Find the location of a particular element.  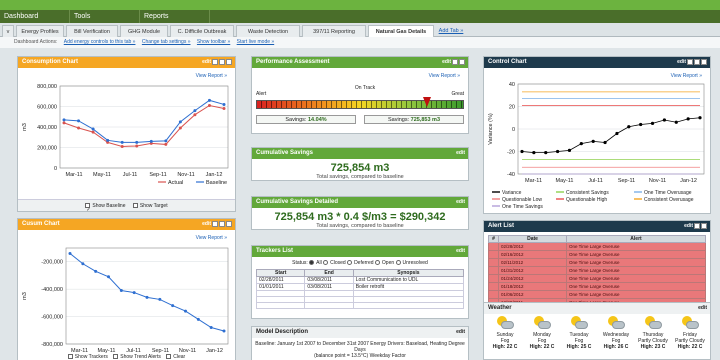

start-live-mode-link: Start live mode » is located at coordinates (256, 42).